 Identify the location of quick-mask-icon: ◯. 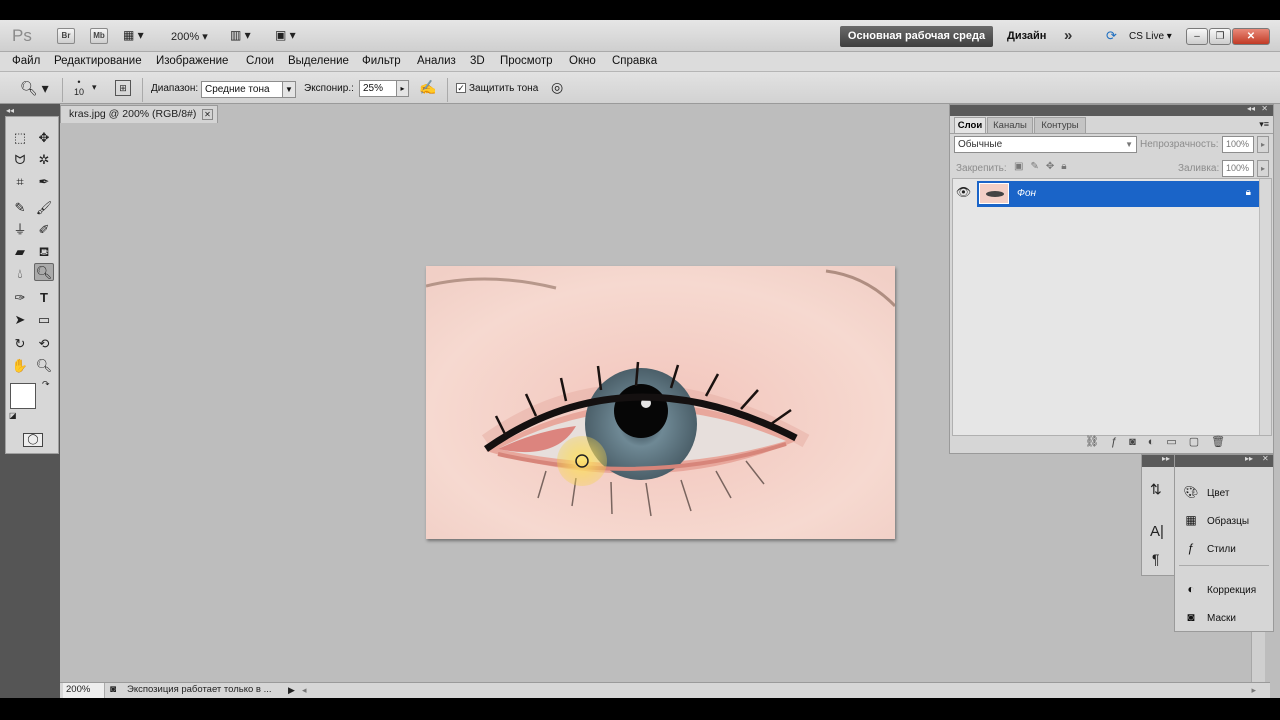
(33, 440).